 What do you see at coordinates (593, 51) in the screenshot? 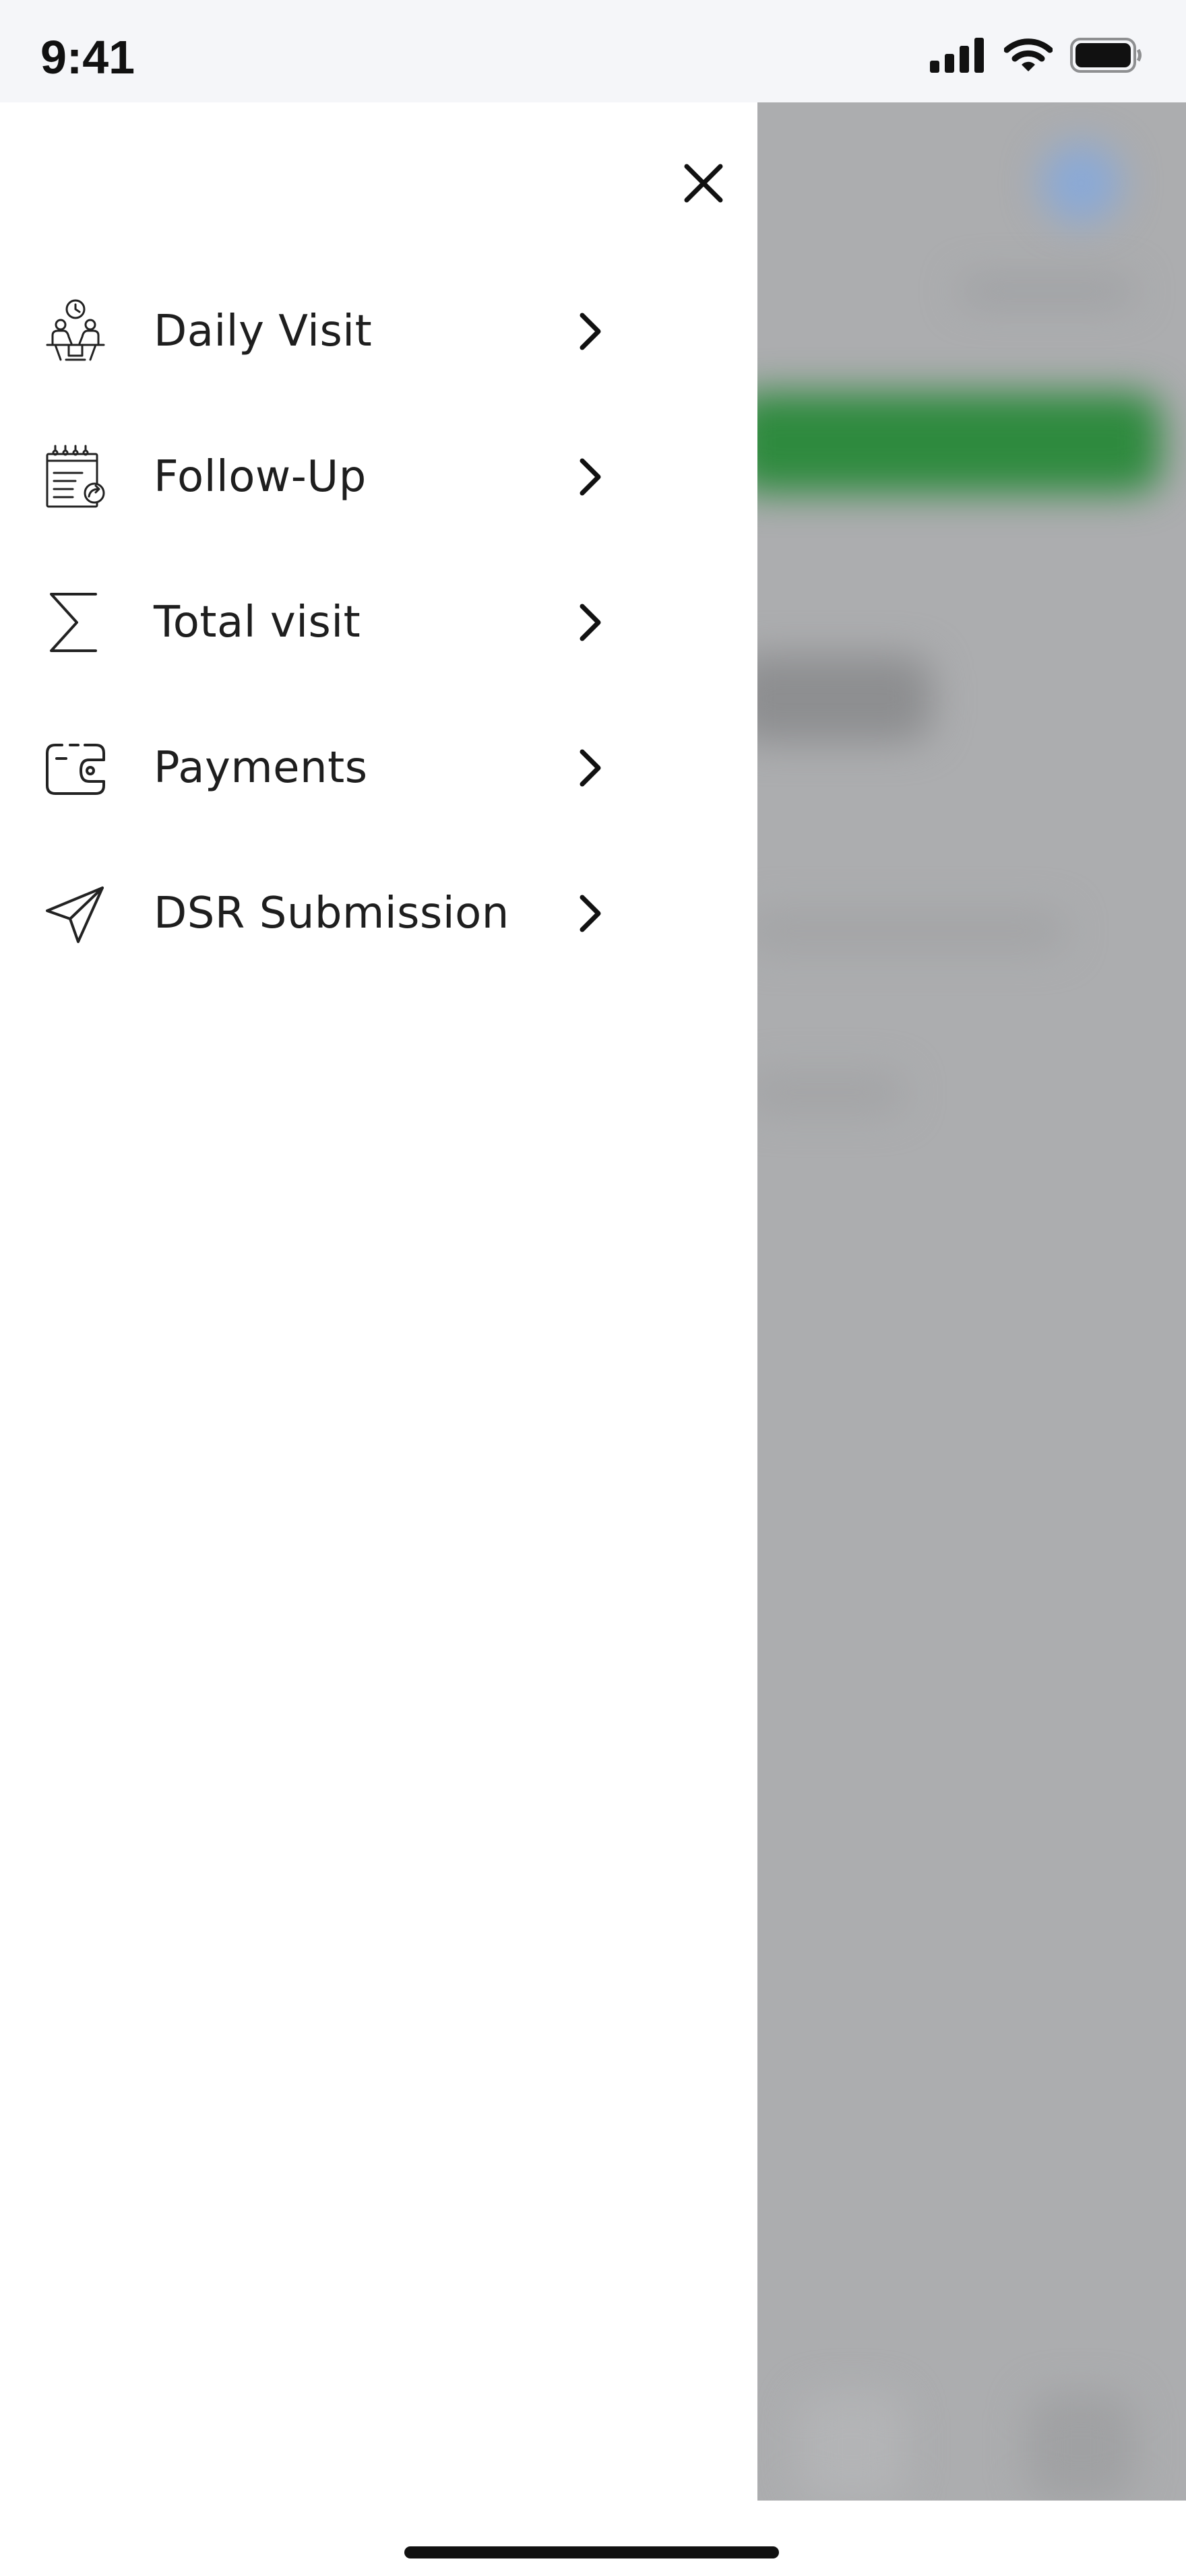
I see `status-bar: 9:41` at bounding box center [593, 51].